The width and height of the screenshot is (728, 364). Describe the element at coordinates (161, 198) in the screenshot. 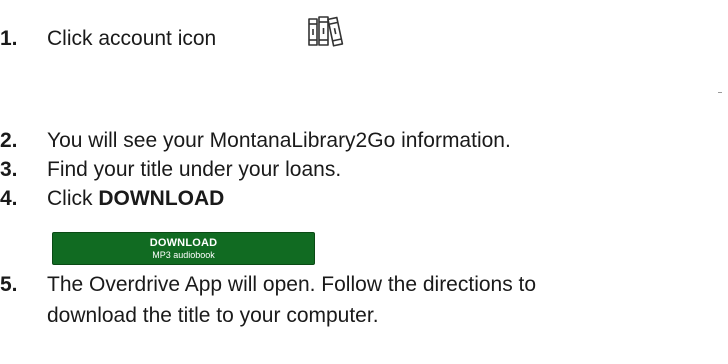

I see `step-text-bold: DOWNLOAD` at that location.